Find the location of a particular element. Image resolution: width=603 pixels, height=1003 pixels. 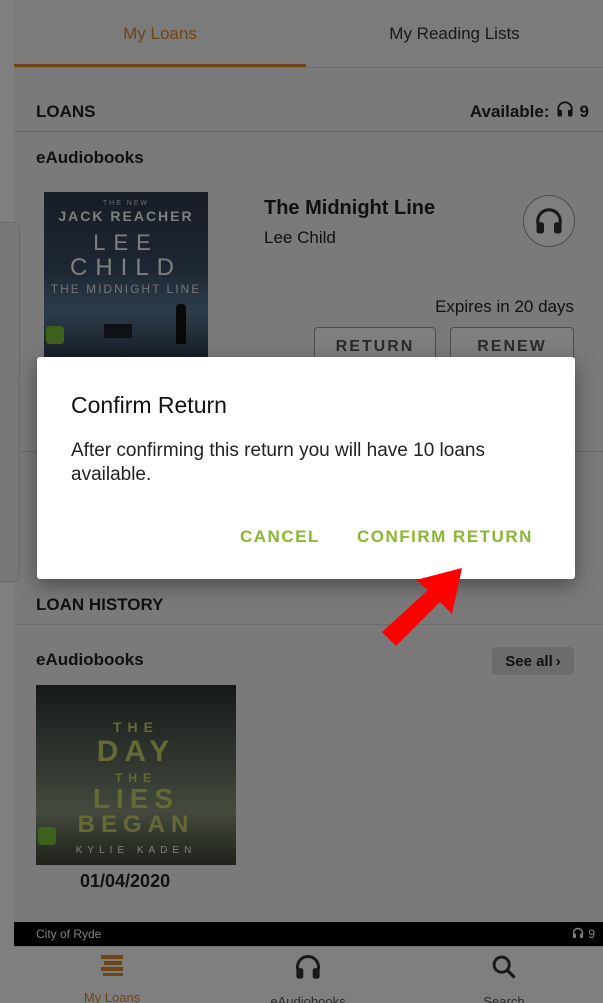

dialog-title: Confirm Return is located at coordinates (149, 405).